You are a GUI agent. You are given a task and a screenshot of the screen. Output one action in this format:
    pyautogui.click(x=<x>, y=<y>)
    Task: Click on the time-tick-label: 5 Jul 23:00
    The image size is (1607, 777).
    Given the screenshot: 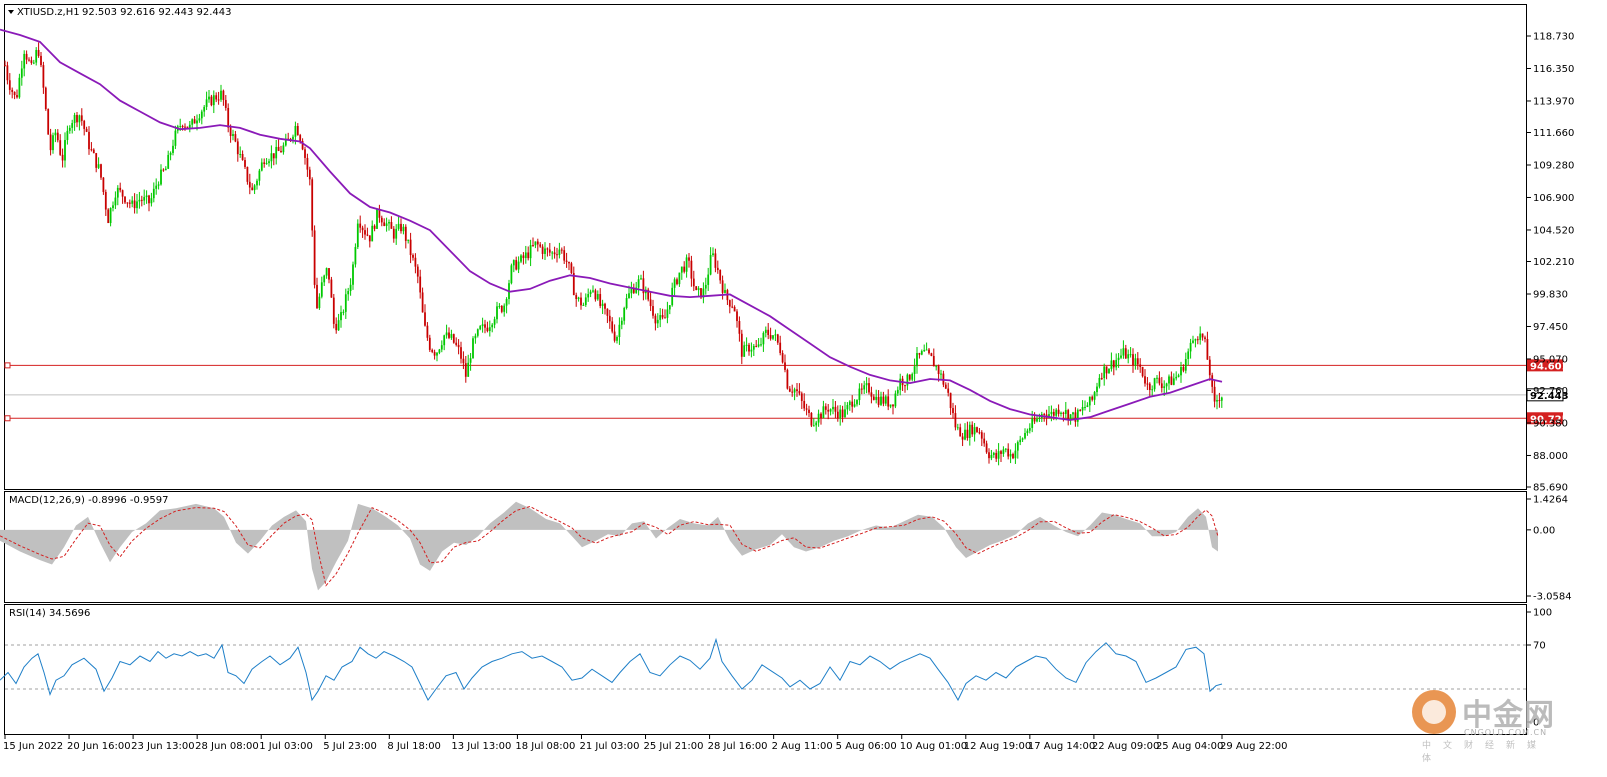 What is the action you would take?
    pyautogui.click(x=350, y=746)
    